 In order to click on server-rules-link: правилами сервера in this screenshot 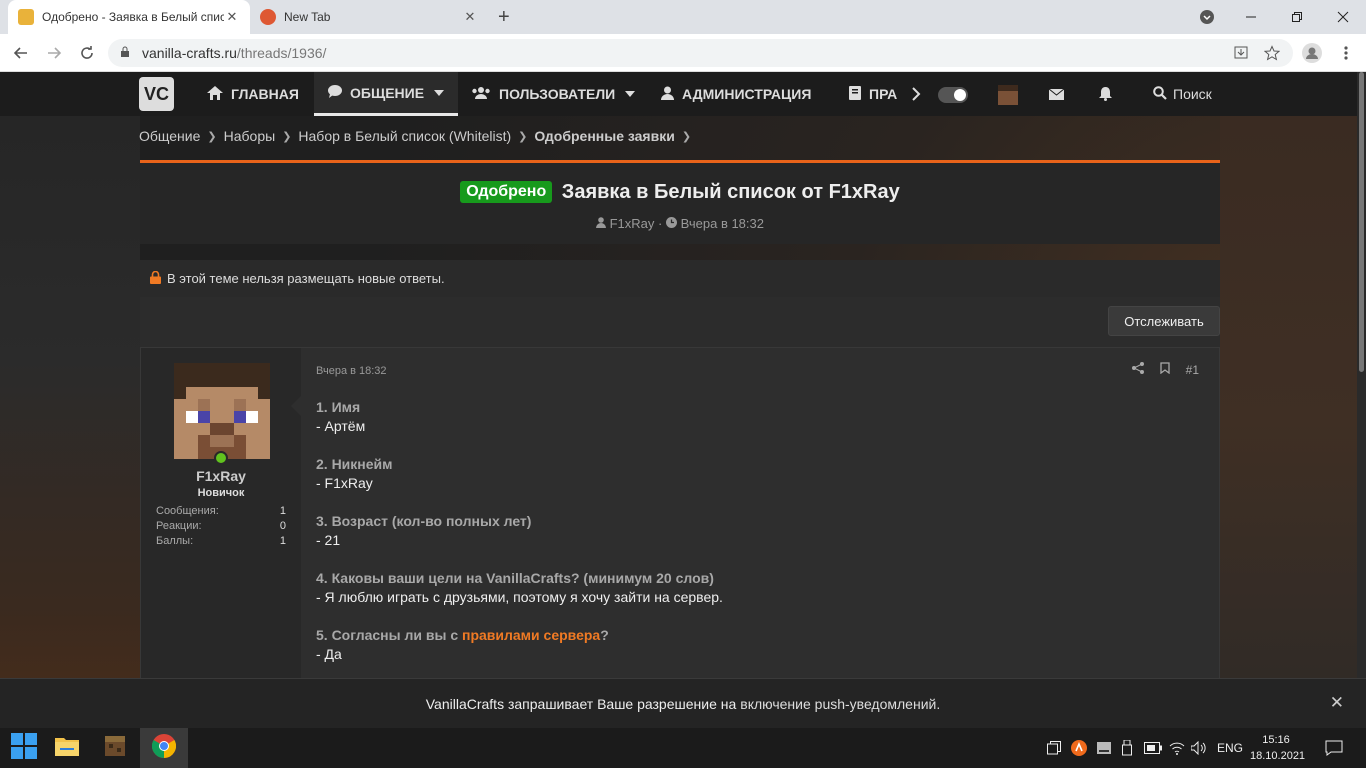, I will do `click(531, 635)`.